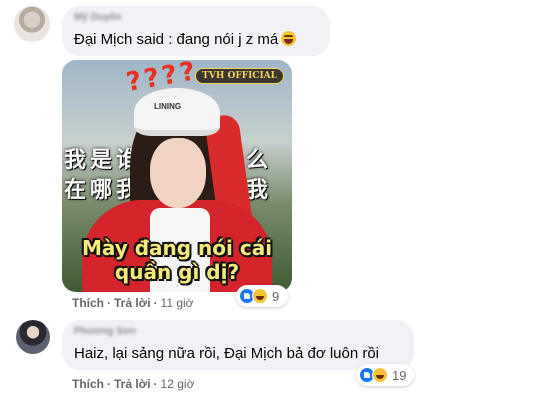  I want to click on comment-timestamp: 11 giờ, so click(177, 303).